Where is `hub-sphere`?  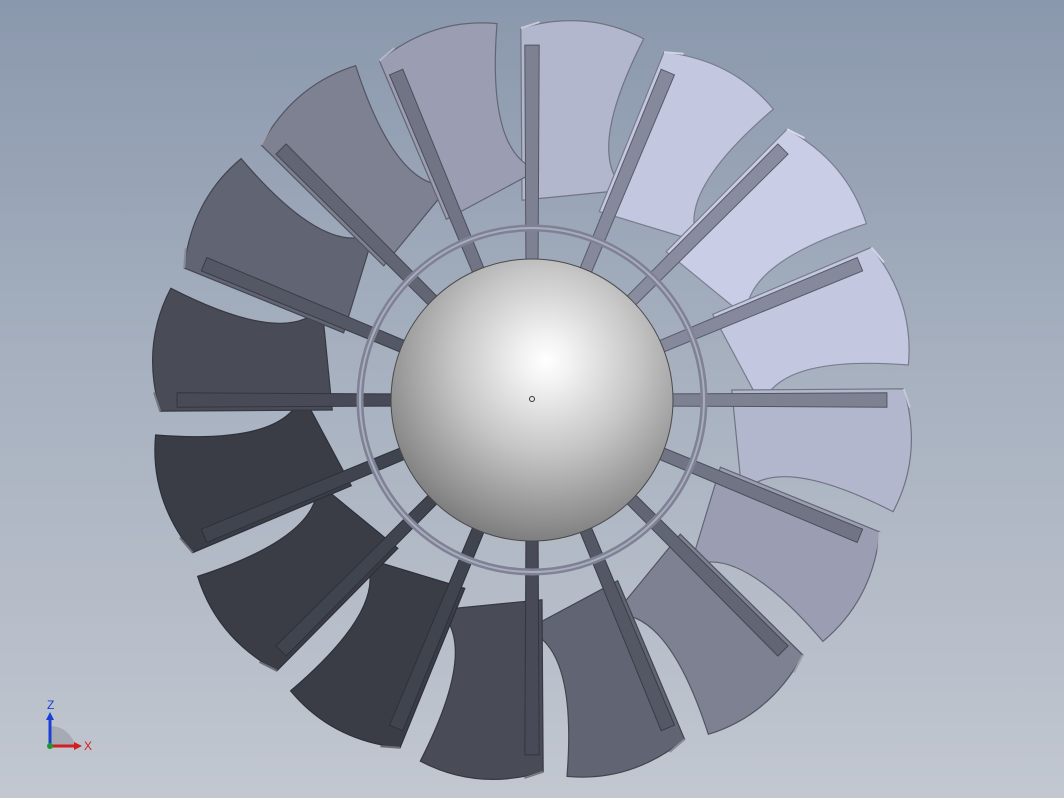
hub-sphere is located at coordinates (532, 400).